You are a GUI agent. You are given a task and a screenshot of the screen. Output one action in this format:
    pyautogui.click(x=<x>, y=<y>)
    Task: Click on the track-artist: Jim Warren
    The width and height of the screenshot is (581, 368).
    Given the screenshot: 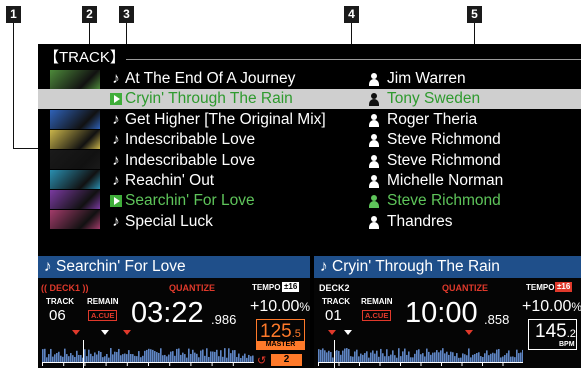 What is the action you would take?
    pyautogui.click(x=426, y=78)
    